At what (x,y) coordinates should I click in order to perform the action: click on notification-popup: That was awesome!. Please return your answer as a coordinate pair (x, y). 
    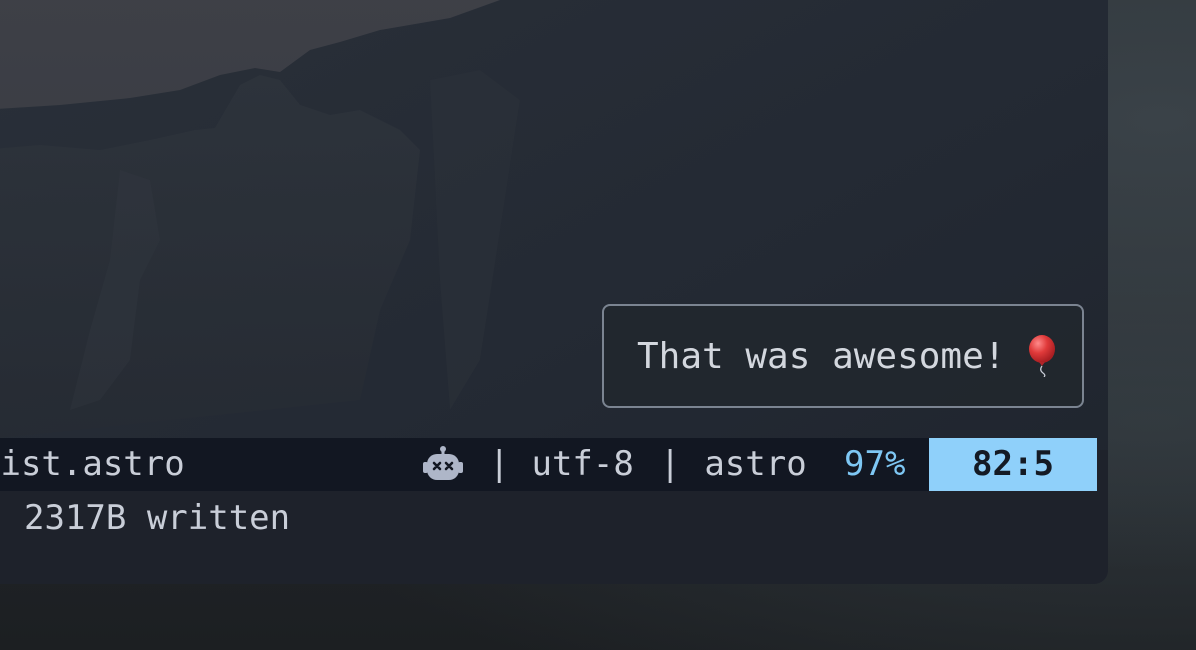
    Looking at the image, I should click on (843, 356).